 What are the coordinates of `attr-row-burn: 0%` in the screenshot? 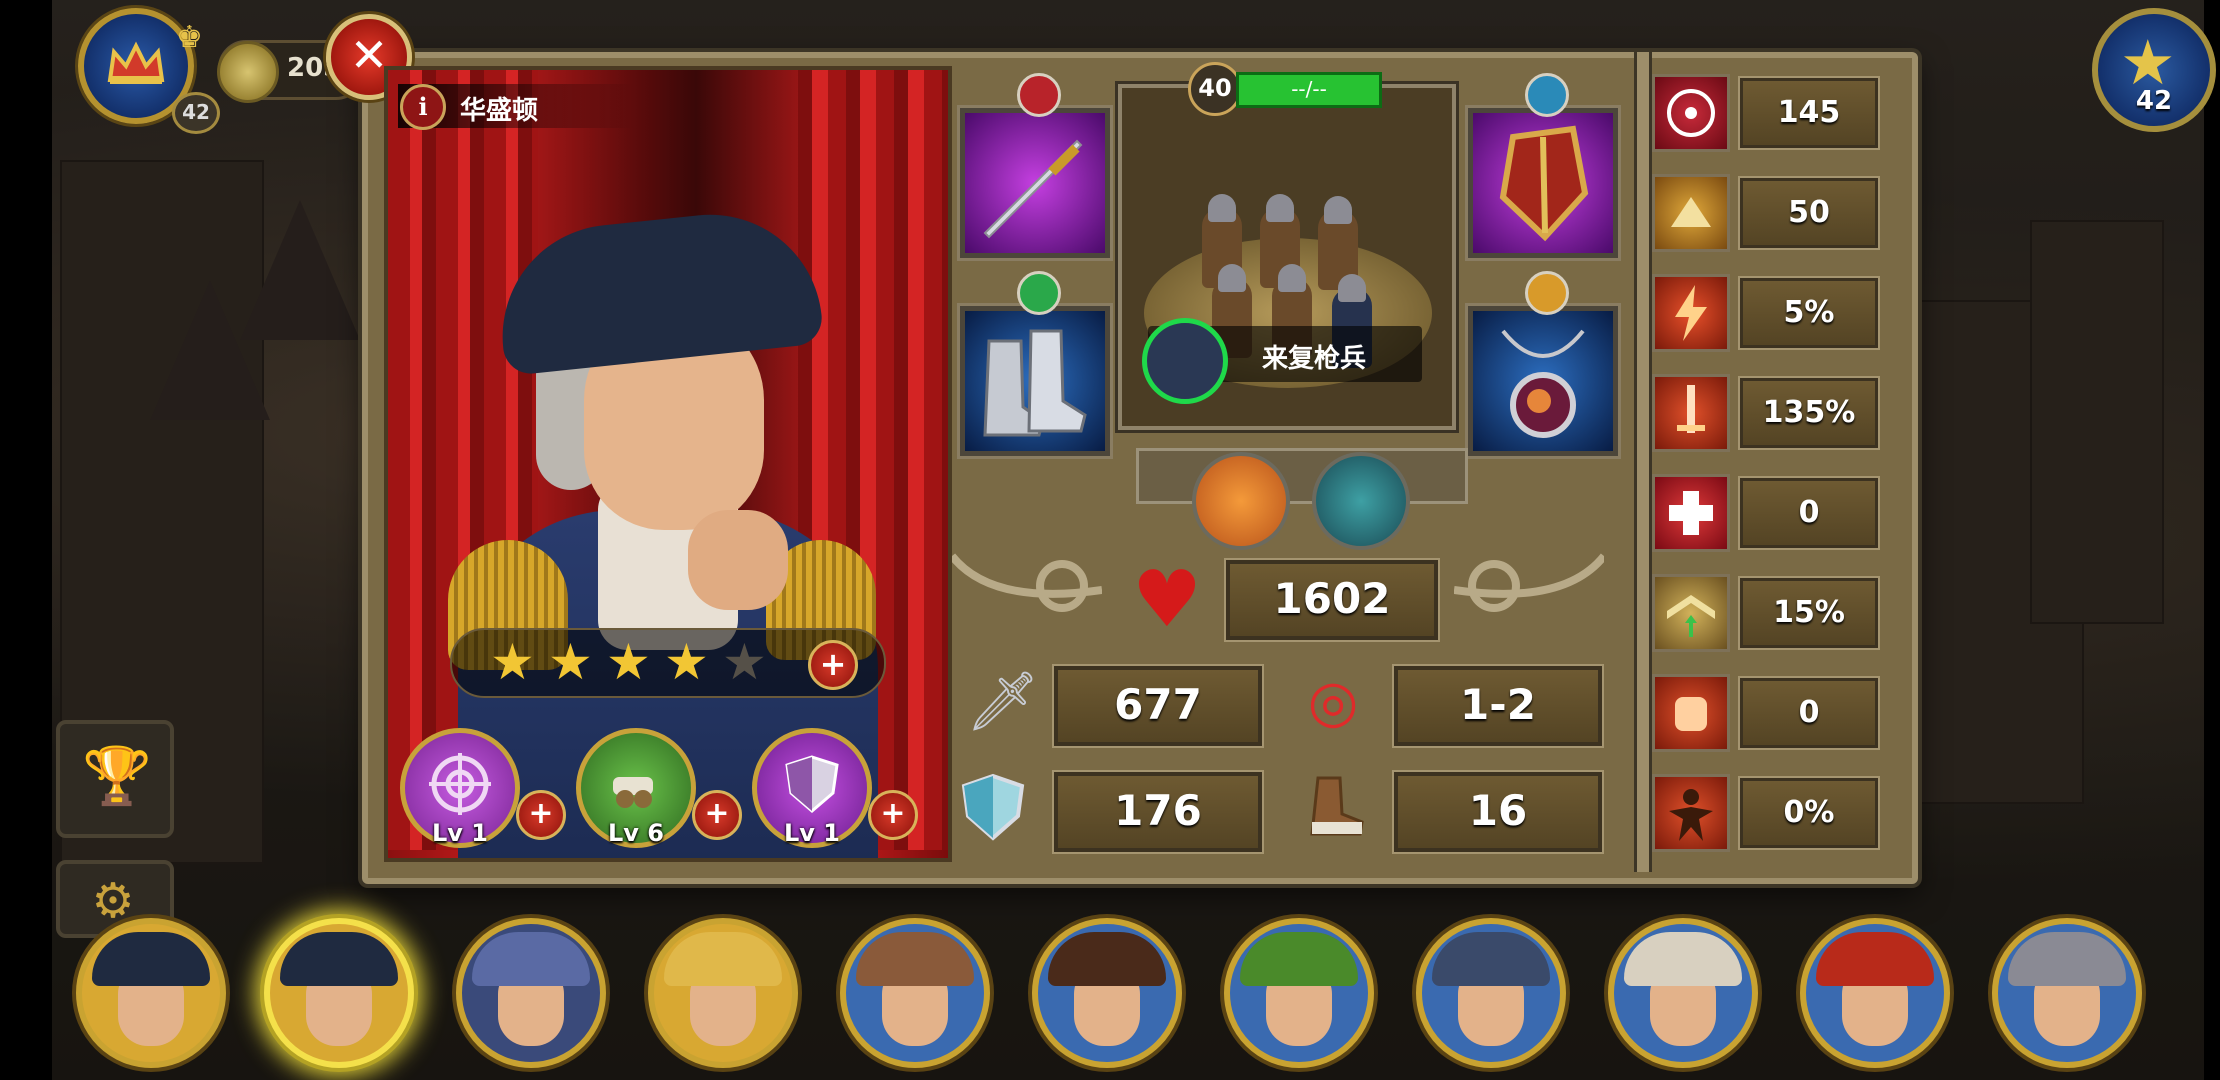 It's located at (1770, 812).